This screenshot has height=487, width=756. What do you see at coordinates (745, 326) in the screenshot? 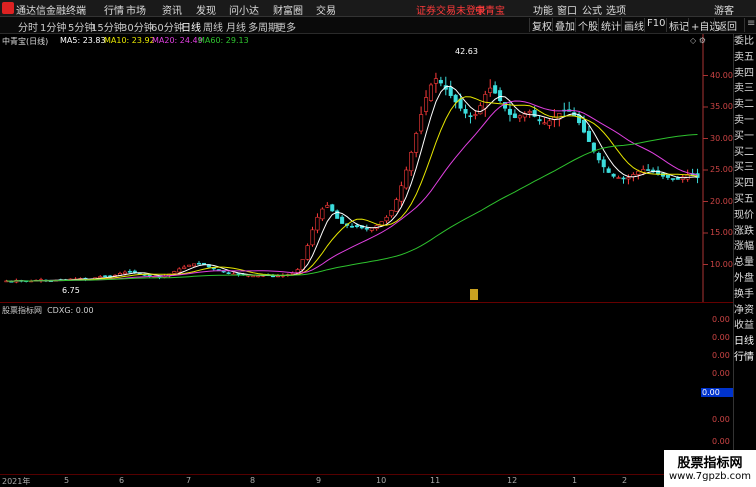
I see `sidebar-item-earnings: 收益` at bounding box center [745, 326].